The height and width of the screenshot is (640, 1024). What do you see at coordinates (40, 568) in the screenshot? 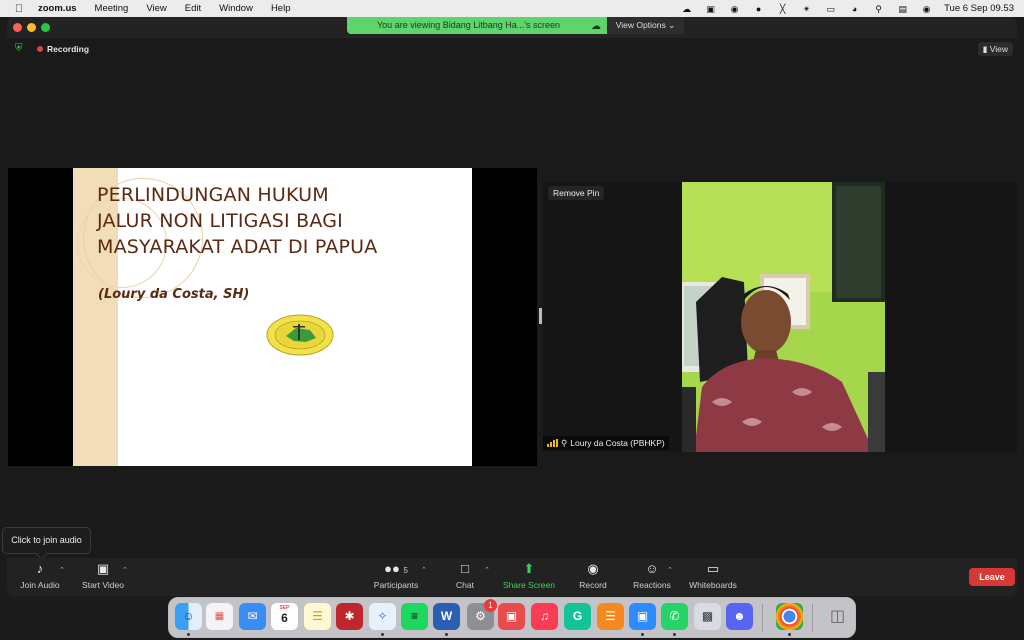
I see `headphones-icon: ♪` at bounding box center [40, 568].